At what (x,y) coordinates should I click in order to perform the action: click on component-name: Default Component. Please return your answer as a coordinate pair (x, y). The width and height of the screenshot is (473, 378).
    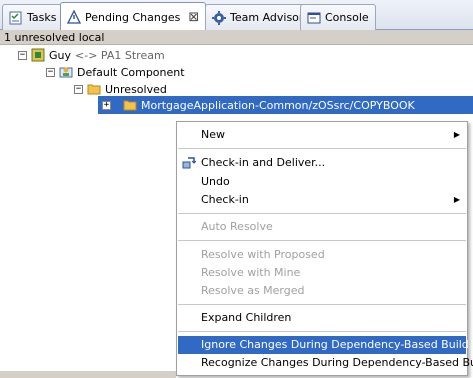
    Looking at the image, I should click on (131, 72).